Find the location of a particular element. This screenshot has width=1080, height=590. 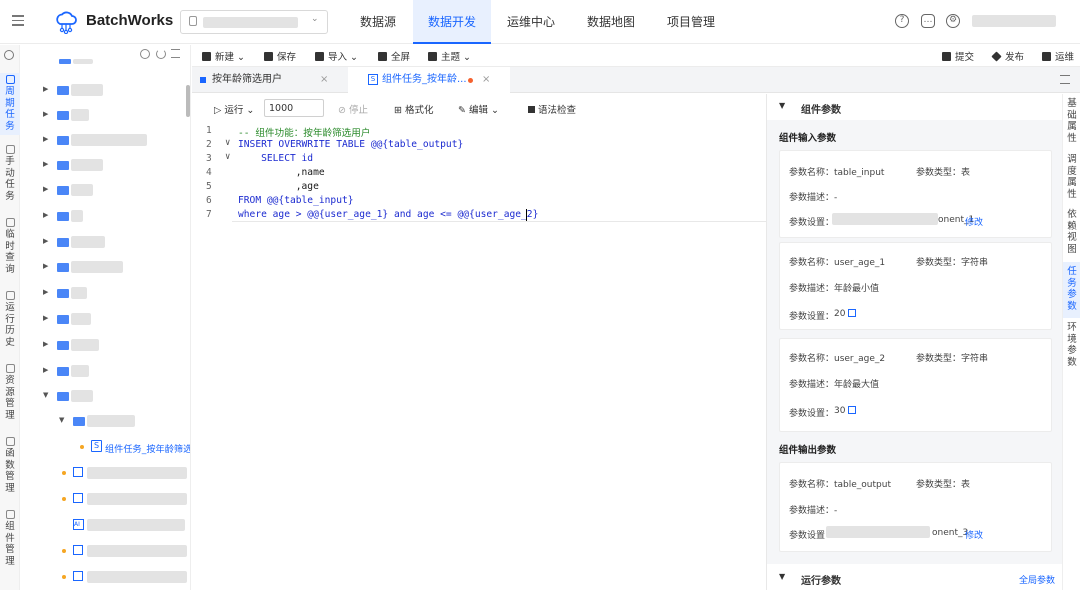

ops-button: 运维 is located at coordinates (1058, 56).